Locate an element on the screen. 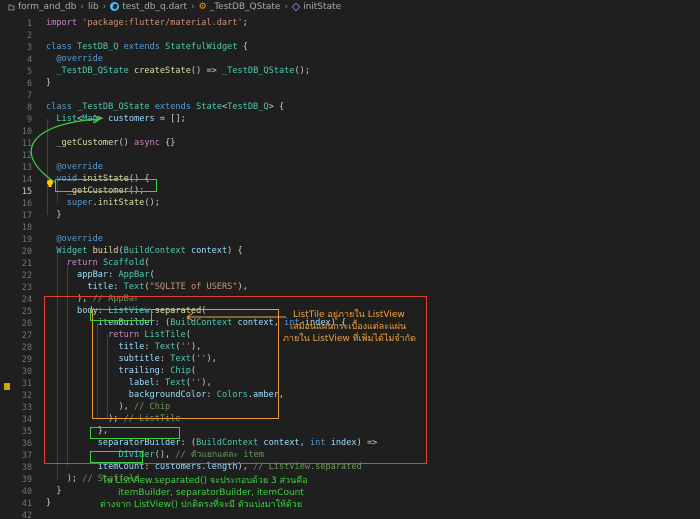 This screenshot has height=519, width=700. code-line-20: 20 Widget build(BuildContext context) { is located at coordinates (350, 251).